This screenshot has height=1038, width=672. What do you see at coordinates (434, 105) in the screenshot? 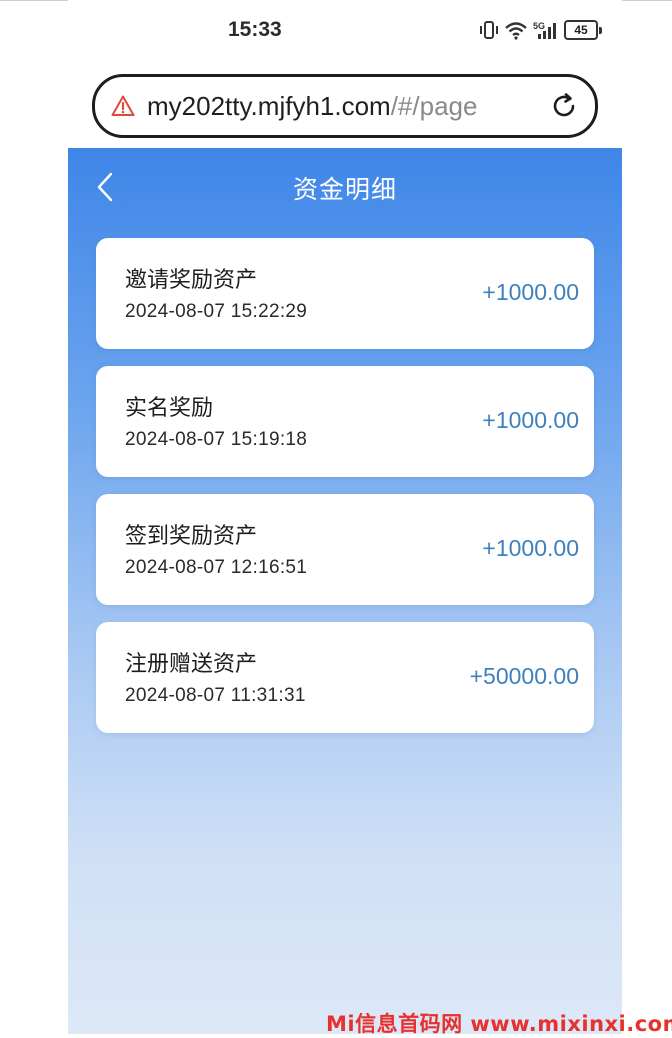
I see `url-path: /#/page` at bounding box center [434, 105].